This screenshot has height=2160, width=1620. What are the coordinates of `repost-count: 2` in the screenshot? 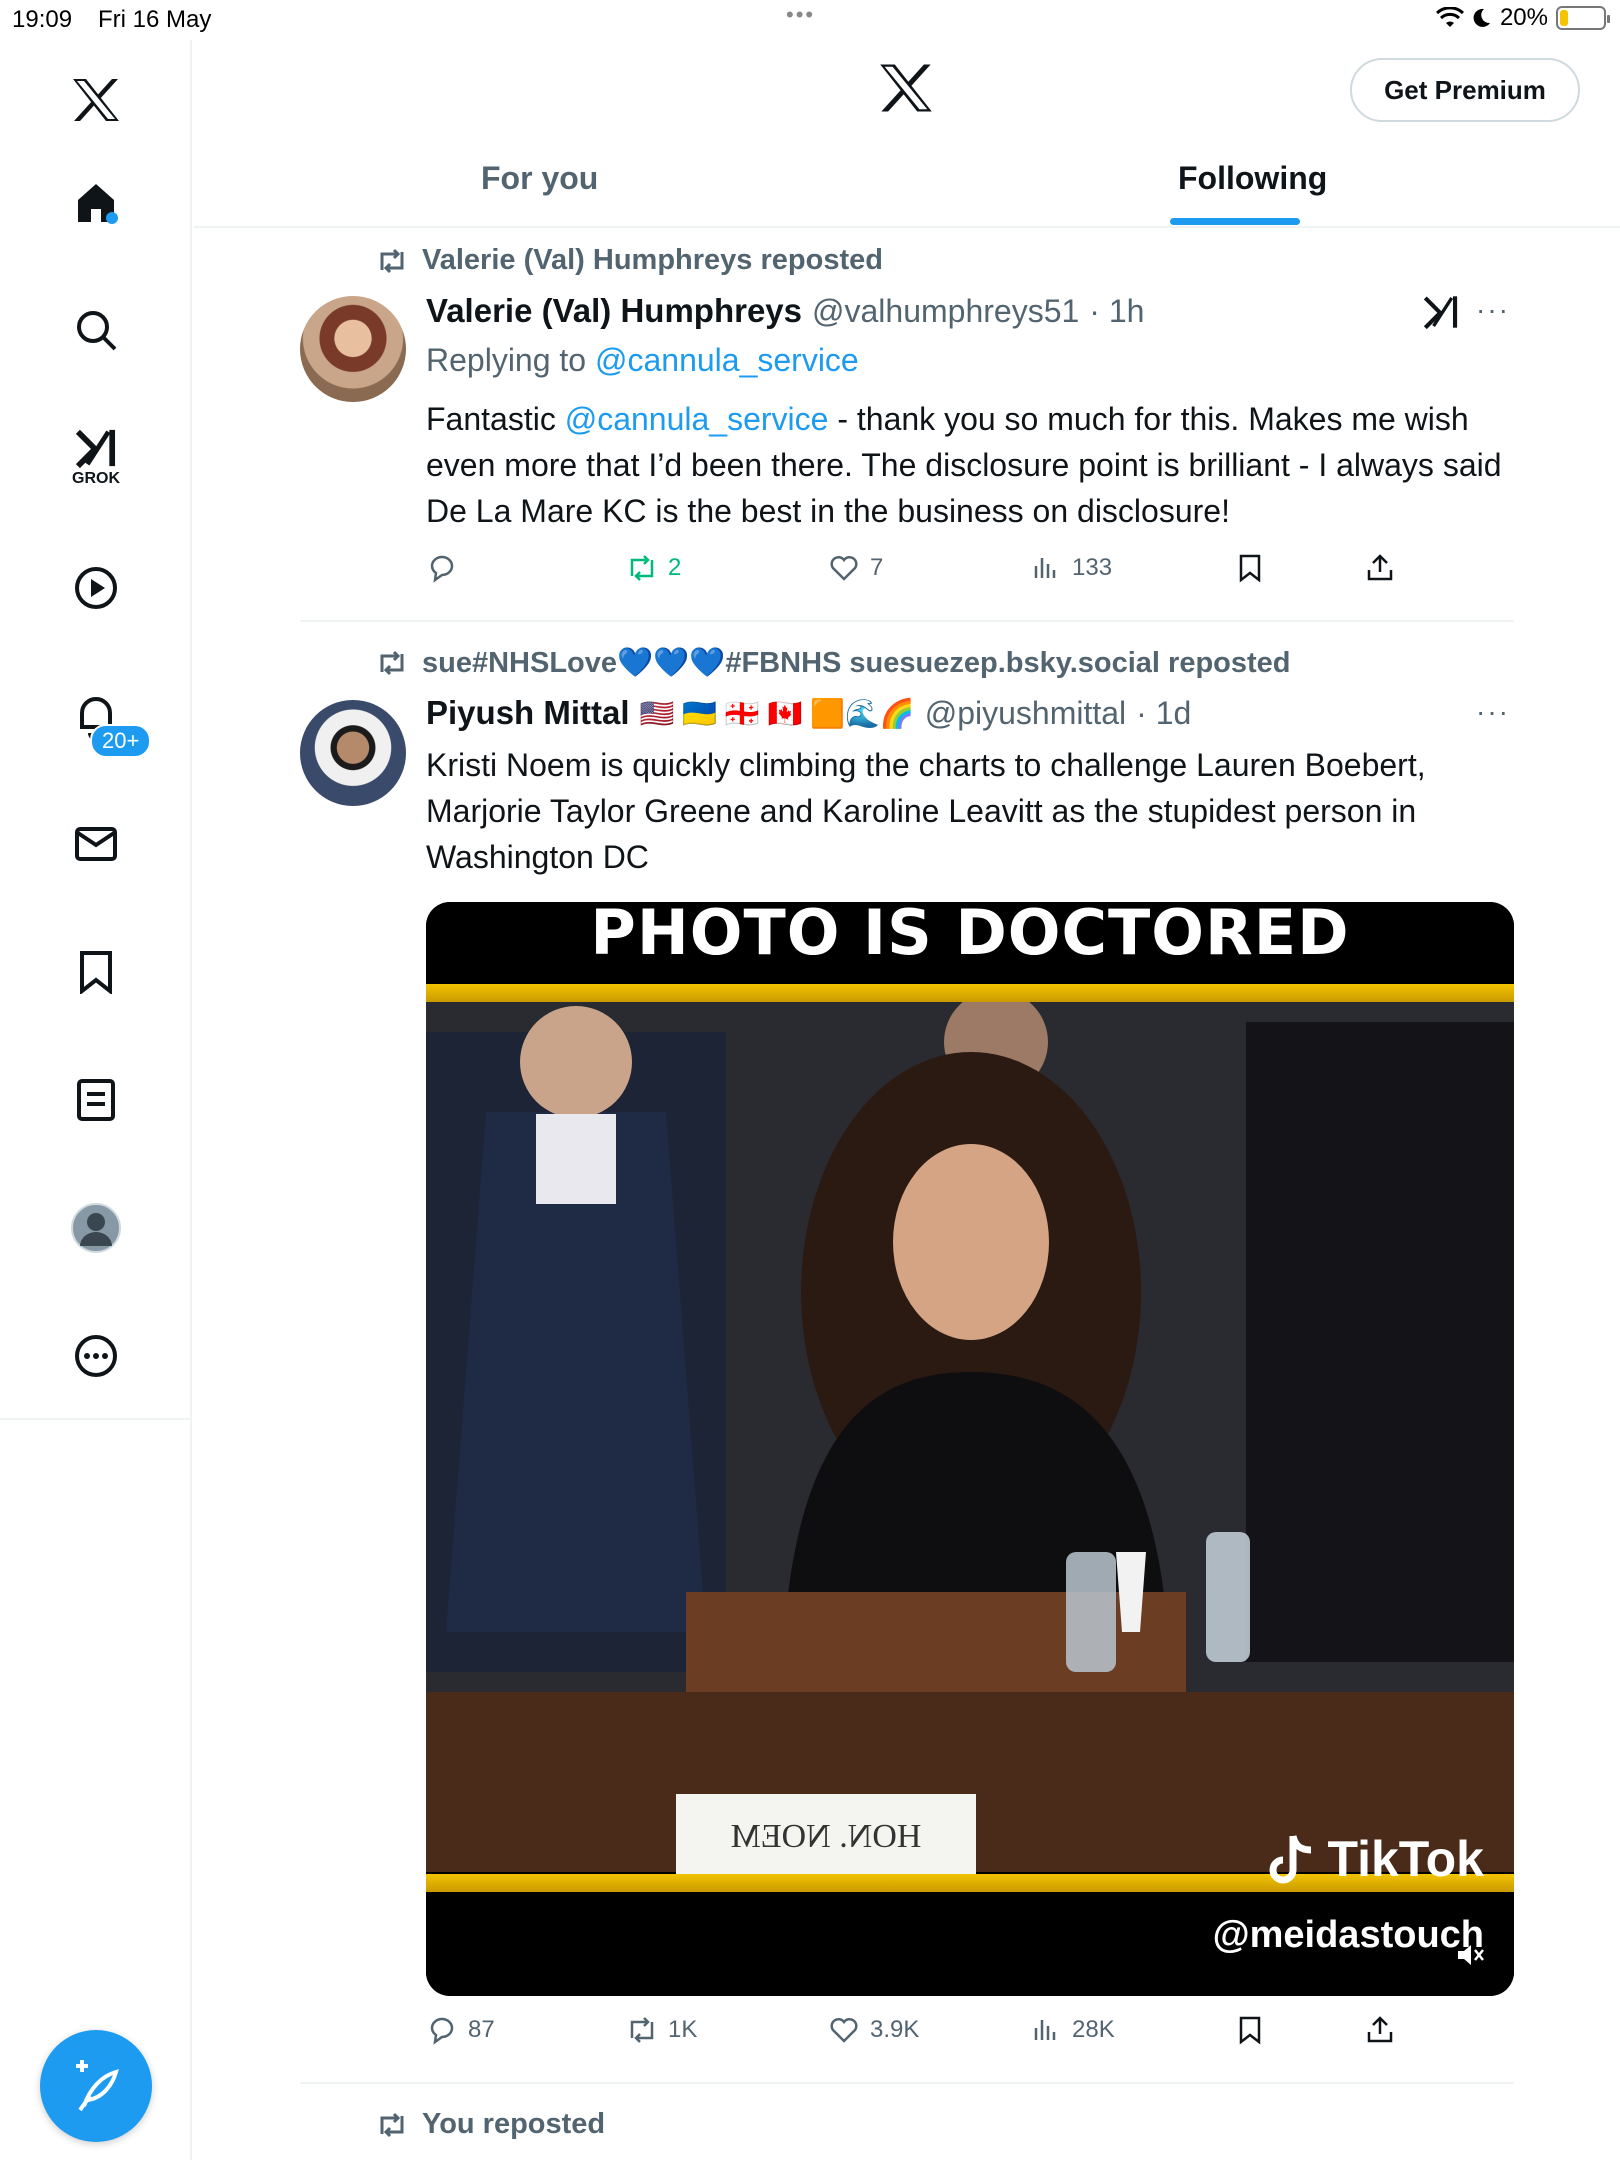 It's located at (675, 567).